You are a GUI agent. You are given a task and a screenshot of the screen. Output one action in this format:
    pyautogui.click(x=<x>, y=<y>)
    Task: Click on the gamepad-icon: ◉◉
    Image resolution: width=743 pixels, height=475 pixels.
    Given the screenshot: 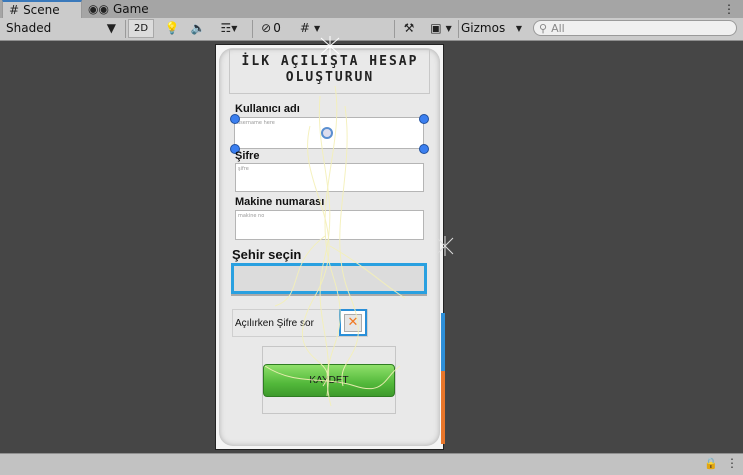 What is the action you would take?
    pyautogui.click(x=98, y=9)
    